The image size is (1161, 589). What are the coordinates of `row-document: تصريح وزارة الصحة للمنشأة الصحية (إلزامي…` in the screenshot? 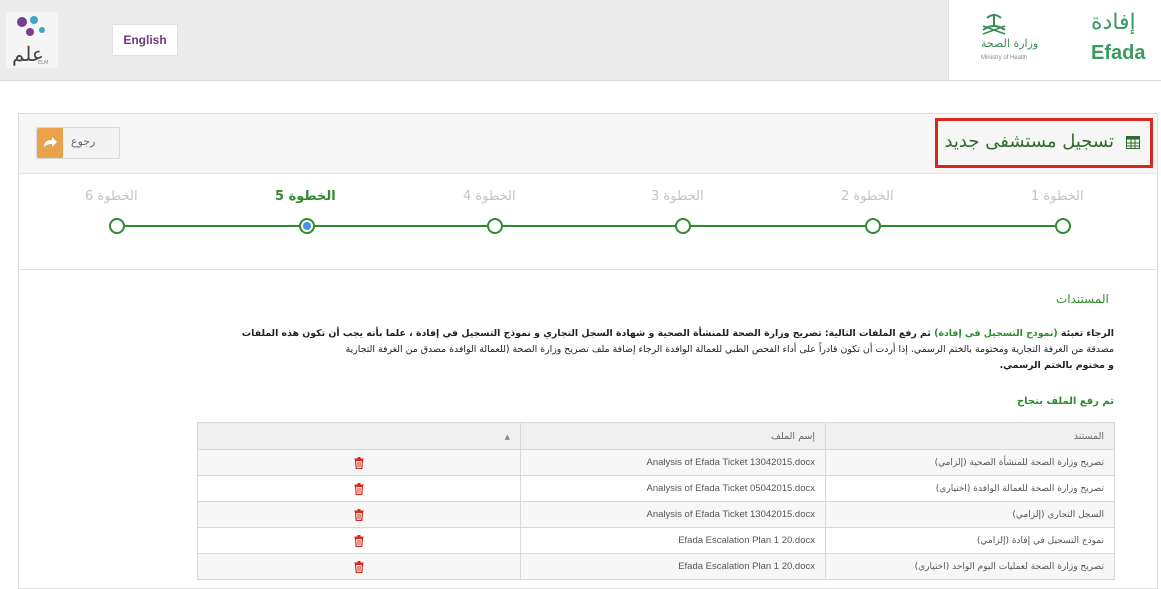 It's located at (970, 462).